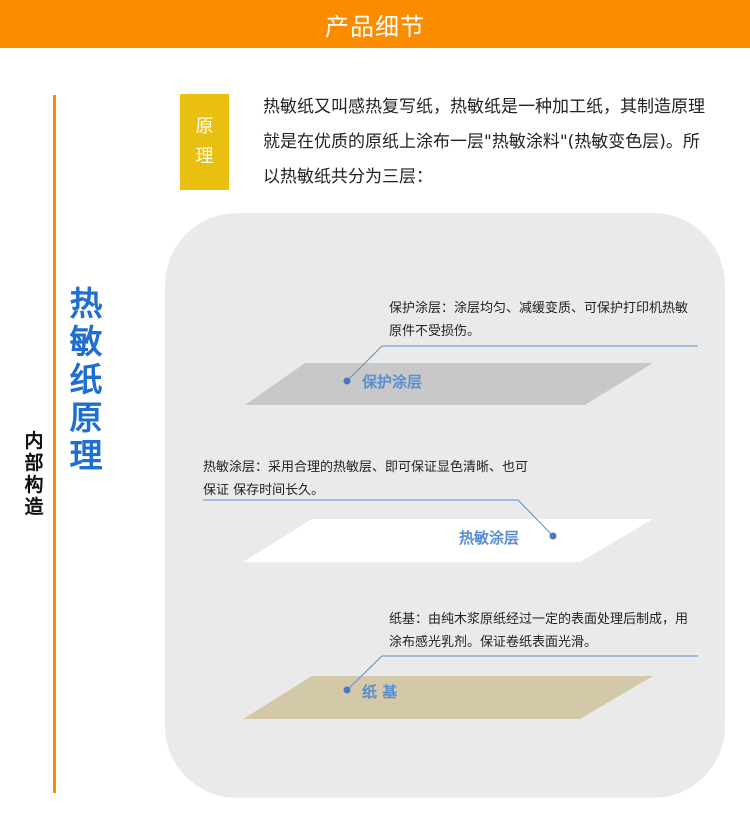 The image size is (750, 820). Describe the element at coordinates (448, 697) in the screenshot. I see `paper-base-sheet` at that location.